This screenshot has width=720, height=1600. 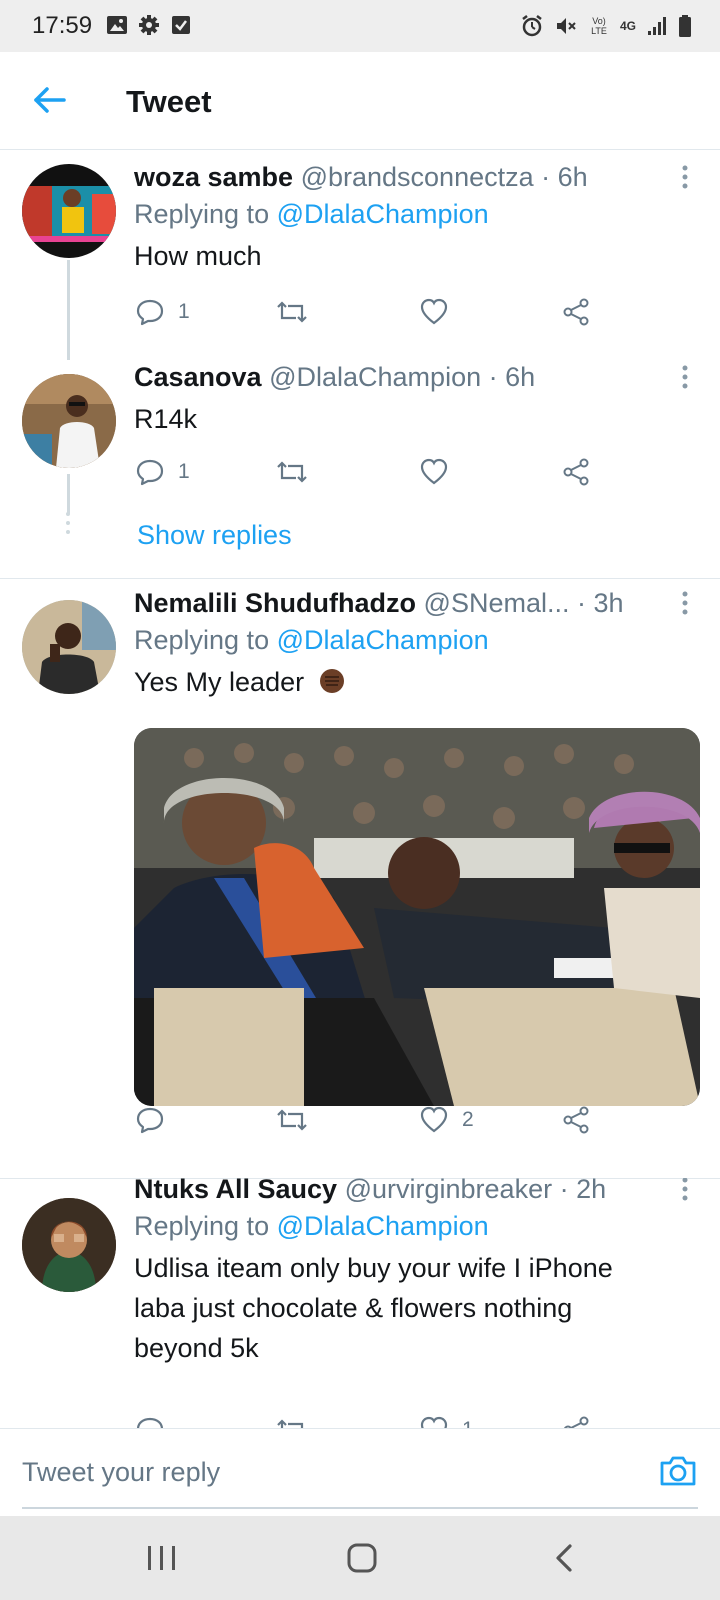 I want to click on system-nav-bar, so click(x=360, y=1558).